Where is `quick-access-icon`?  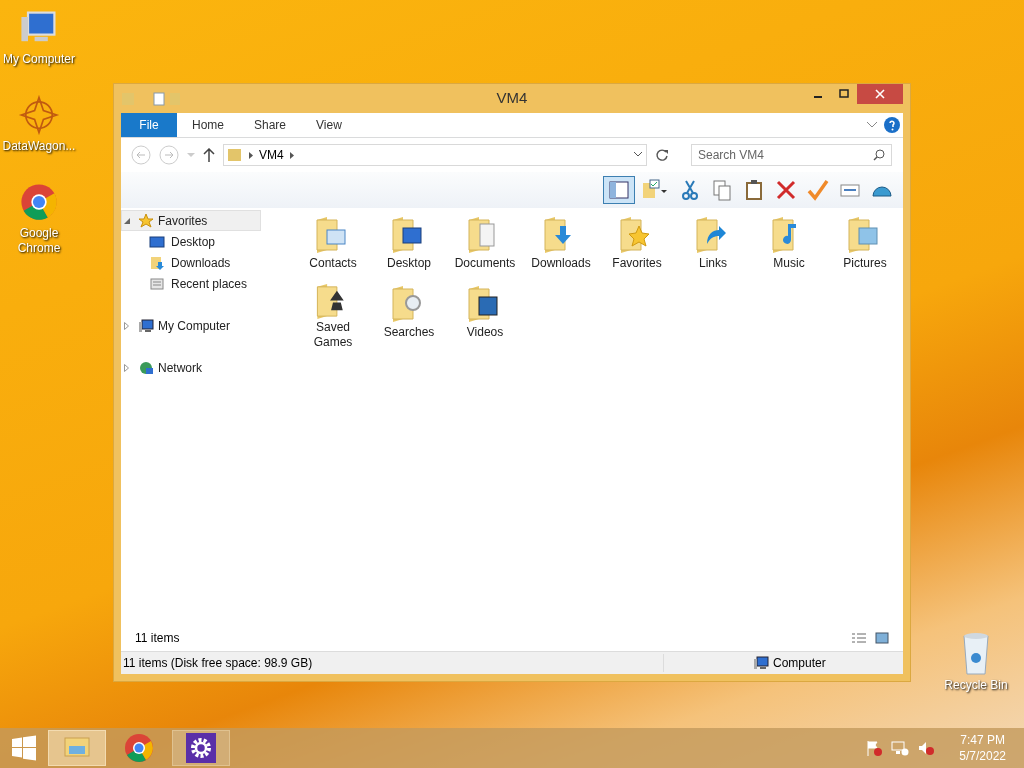 quick-access-icon is located at coordinates (151, 98).